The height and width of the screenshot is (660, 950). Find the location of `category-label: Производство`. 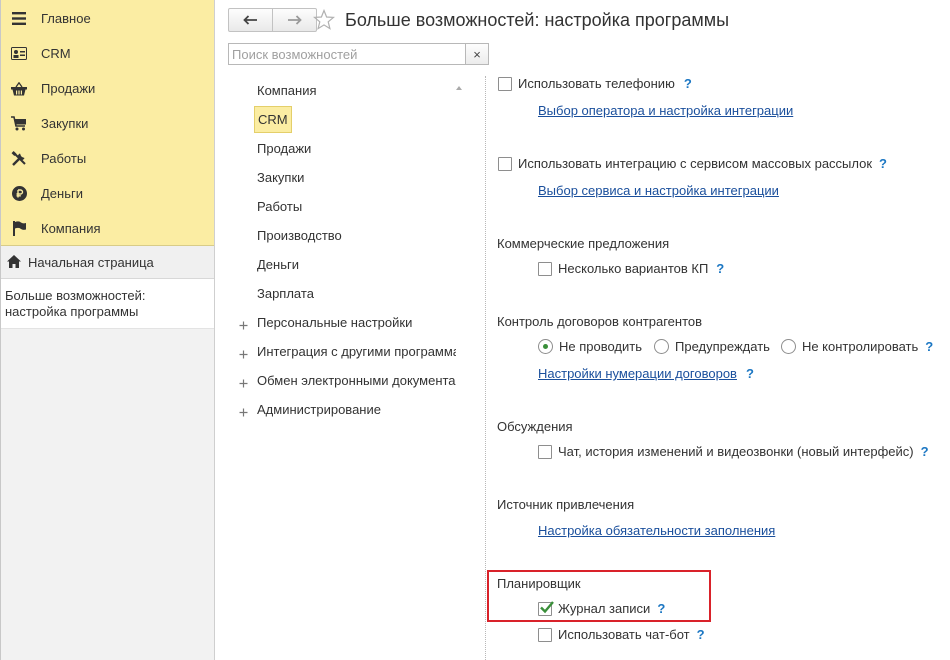

category-label: Производство is located at coordinates (299, 235).